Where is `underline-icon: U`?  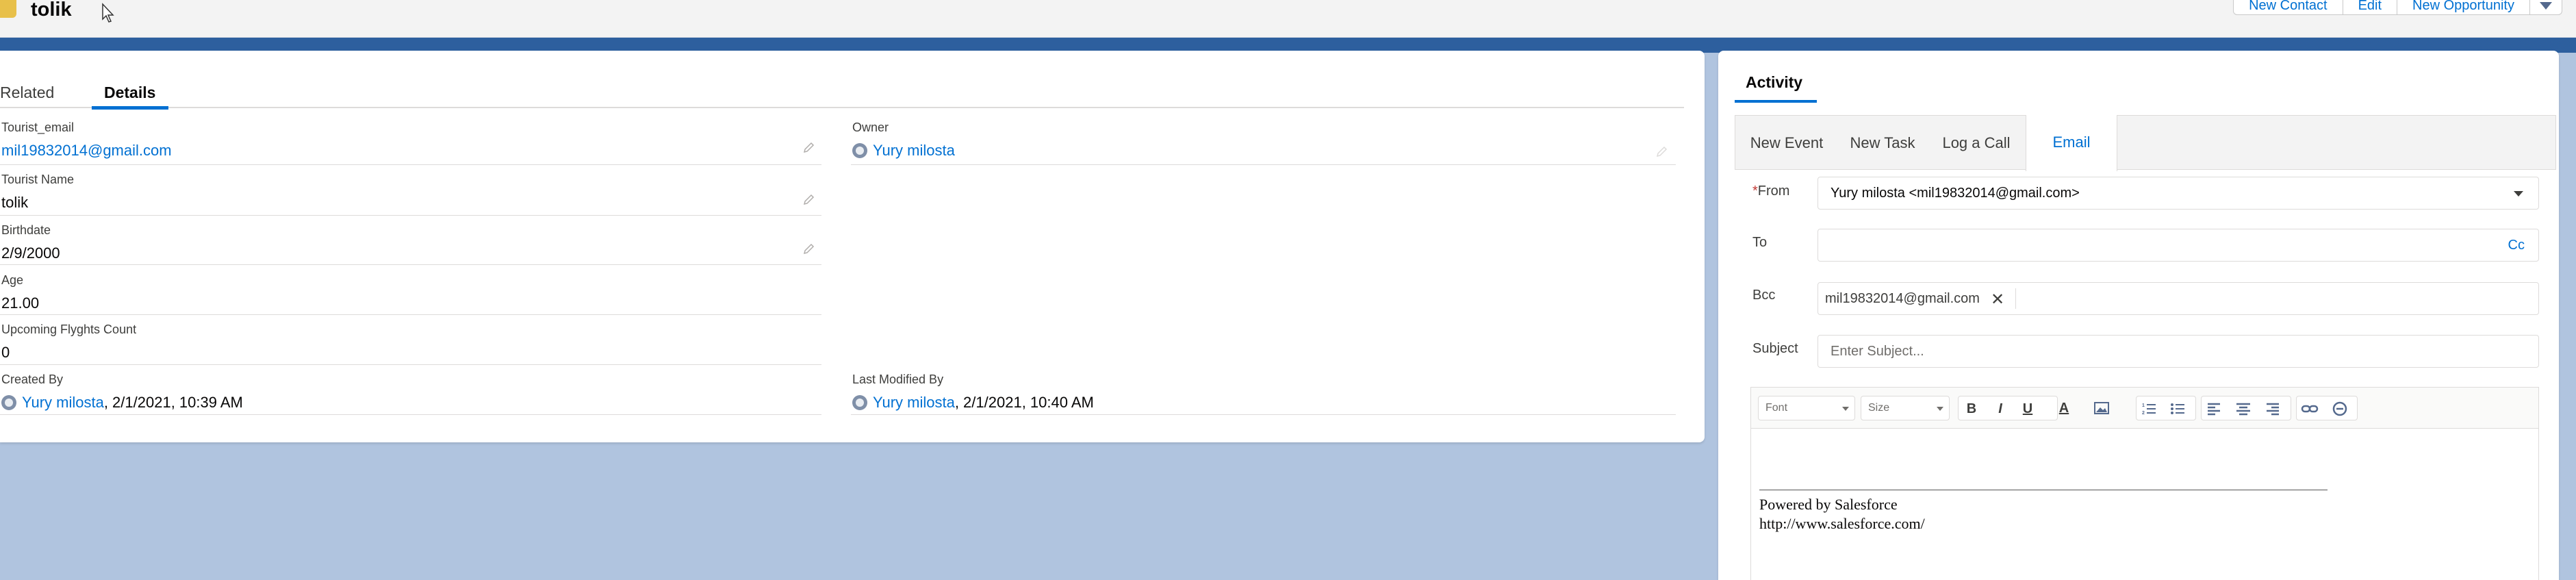
underline-icon: U is located at coordinates (2028, 409).